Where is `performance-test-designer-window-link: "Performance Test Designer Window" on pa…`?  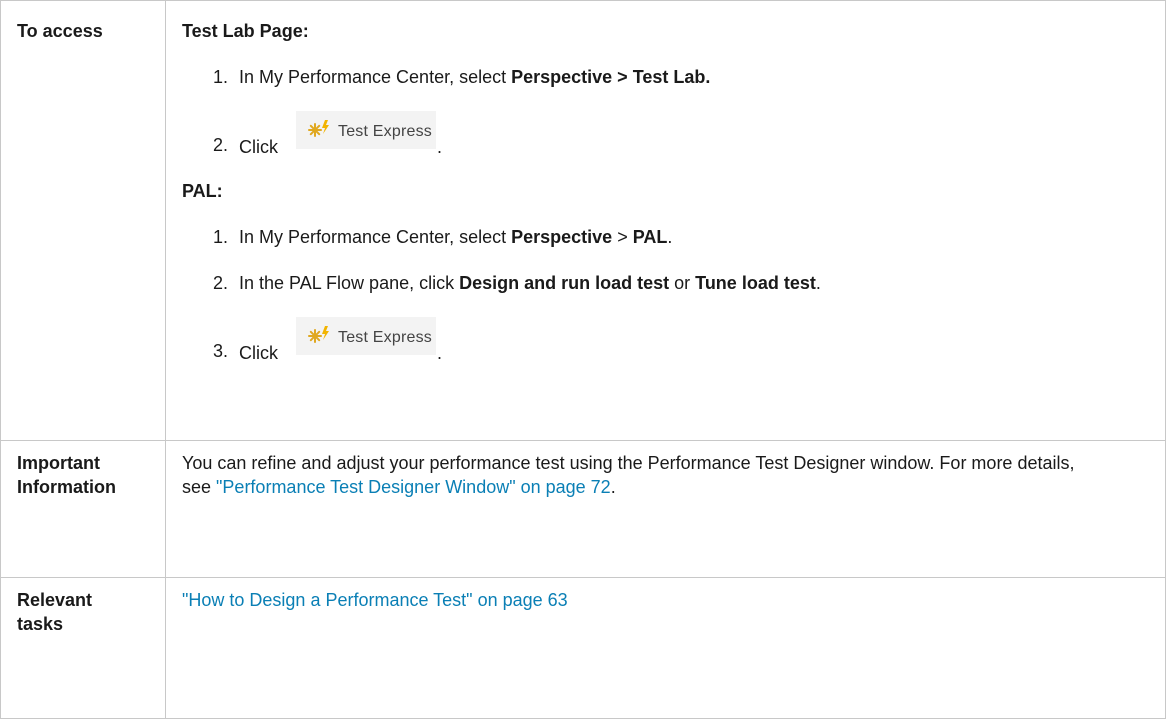
performance-test-designer-window-link: "Performance Test Designer Window" on pa… is located at coordinates (413, 487).